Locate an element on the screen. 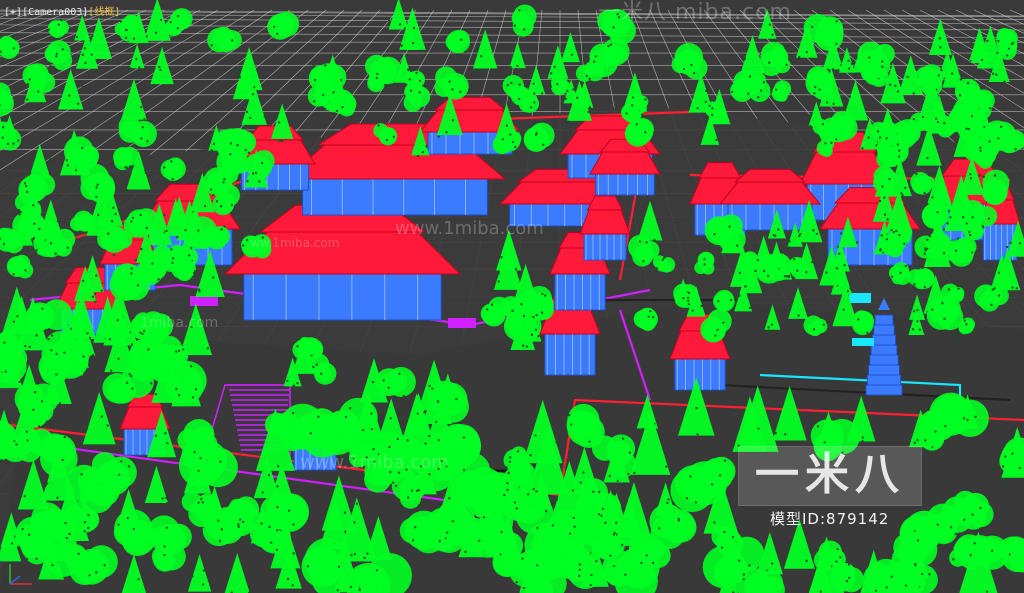  viewport-menu-plus: [+] is located at coordinates (13, 12).